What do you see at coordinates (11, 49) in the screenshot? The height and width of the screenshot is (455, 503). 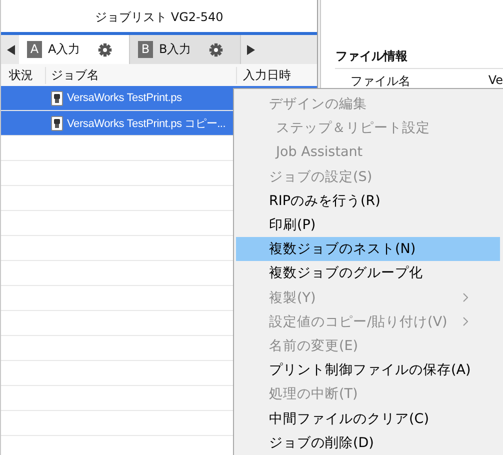 I see `scroll-left-icon` at bounding box center [11, 49].